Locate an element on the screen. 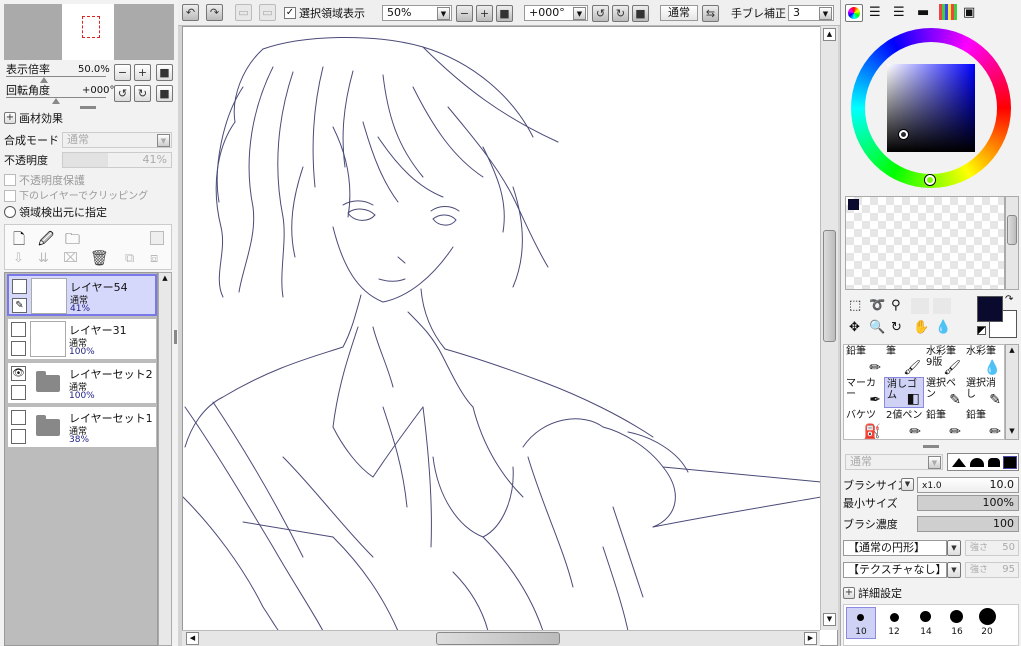  magic-wand-icon: ⚲ is located at coordinates (896, 305).